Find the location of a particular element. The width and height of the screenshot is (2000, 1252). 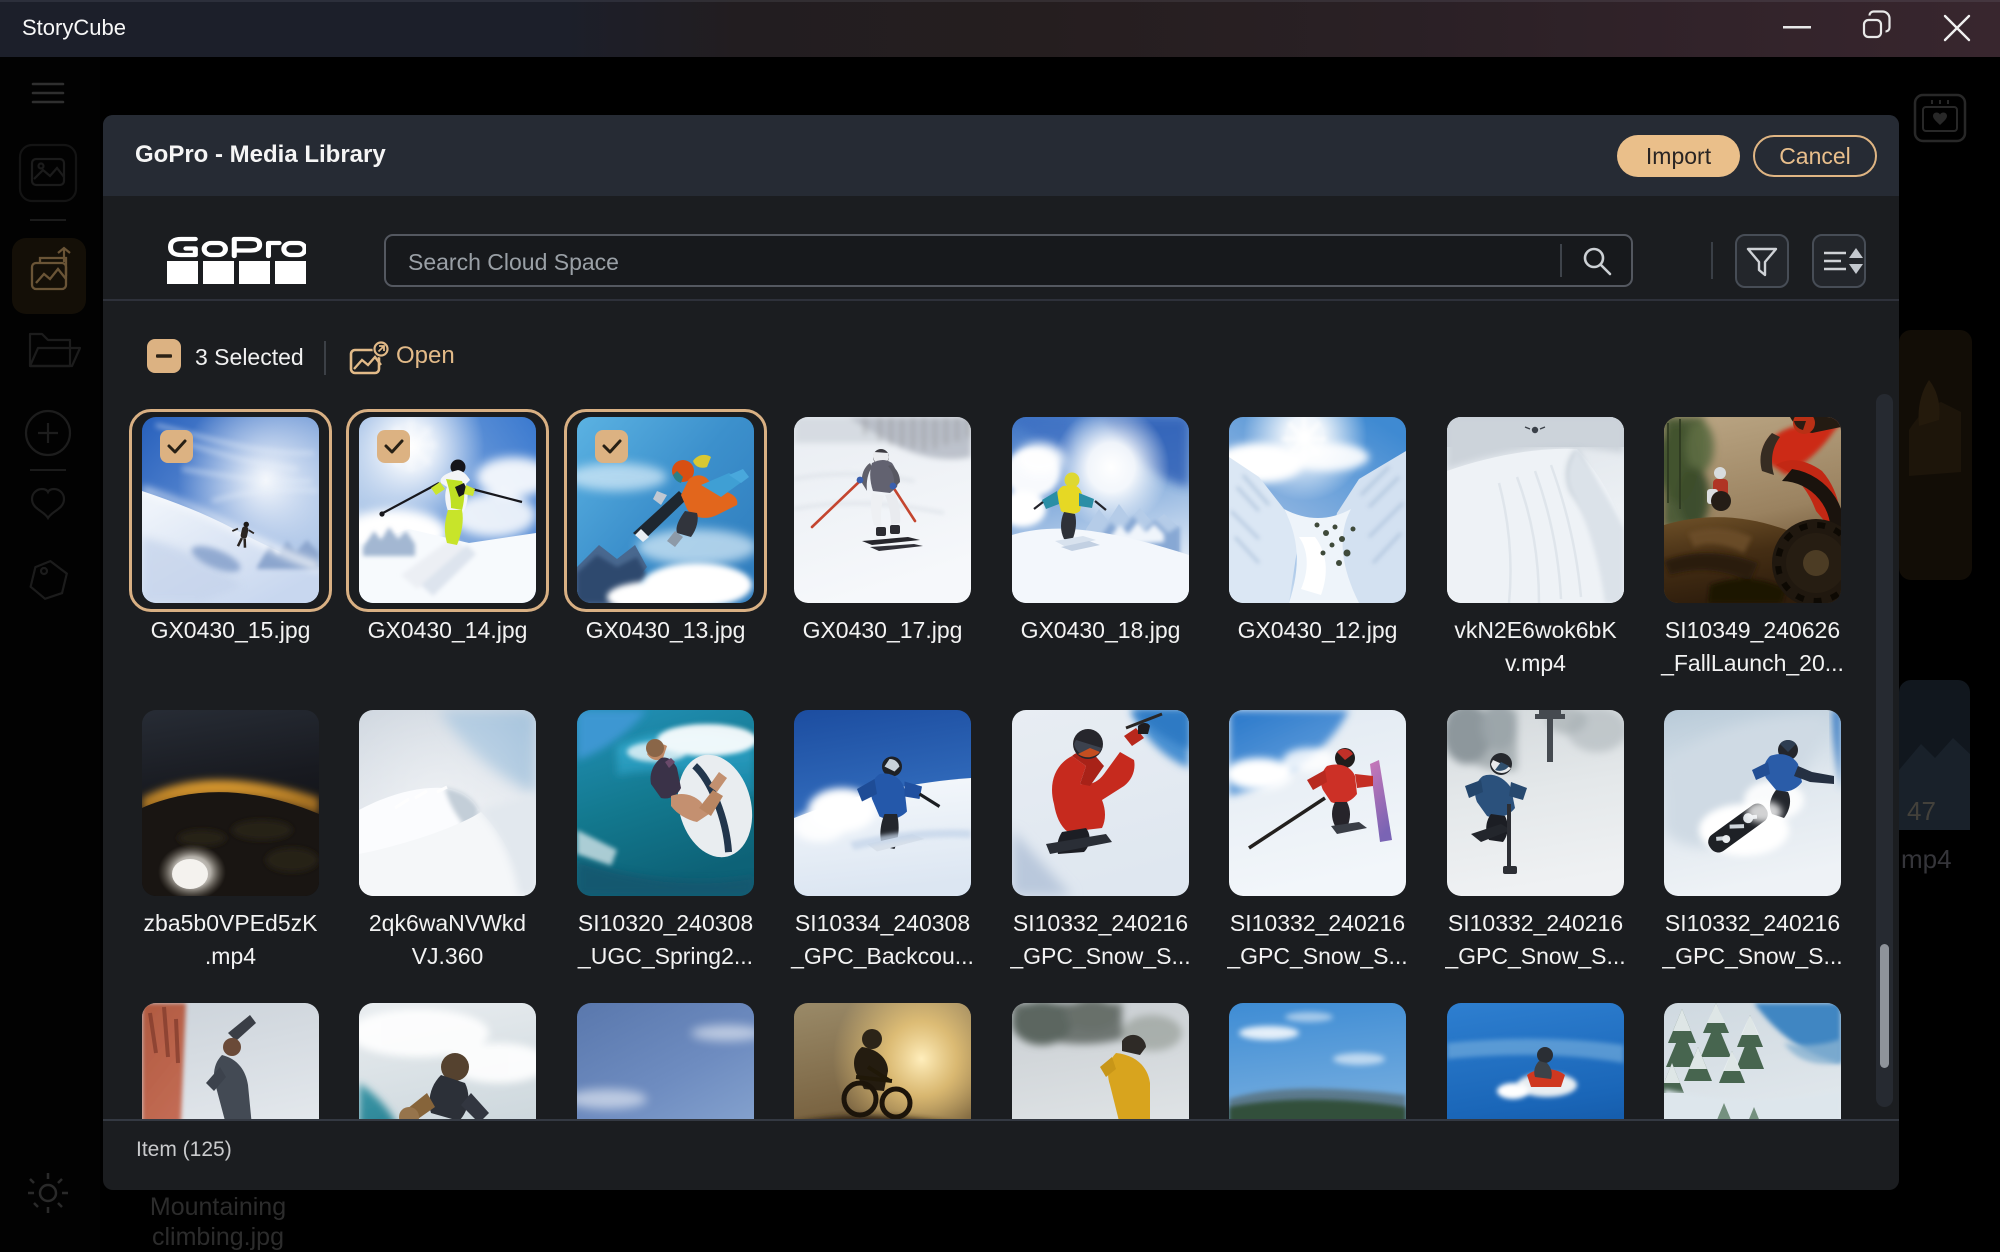

svg-text: mp4 is located at coordinates (1926, 859).